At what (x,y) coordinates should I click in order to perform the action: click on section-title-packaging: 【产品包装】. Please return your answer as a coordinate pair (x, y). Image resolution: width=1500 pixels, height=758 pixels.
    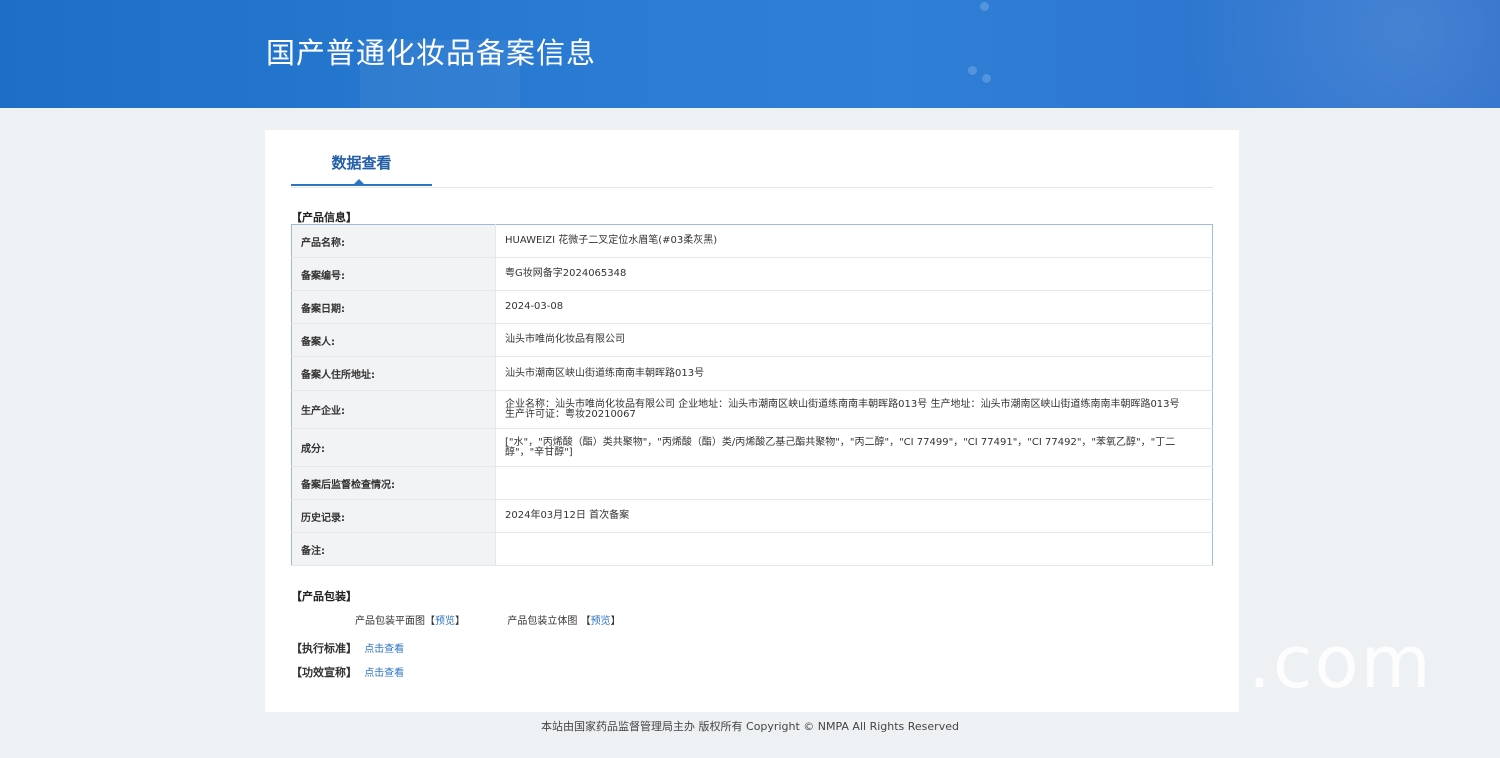
    Looking at the image, I should click on (324, 596).